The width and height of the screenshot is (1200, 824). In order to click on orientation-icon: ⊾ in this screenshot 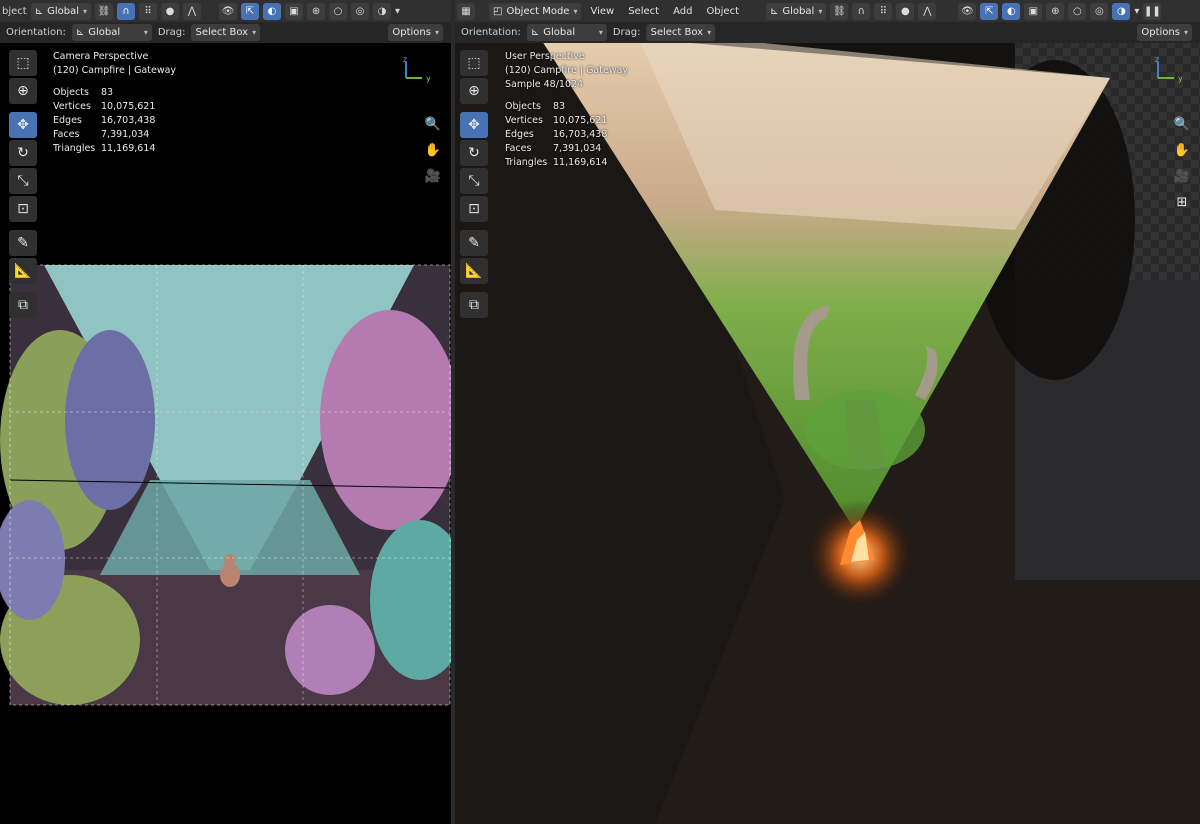, I will do `click(80, 32)`.